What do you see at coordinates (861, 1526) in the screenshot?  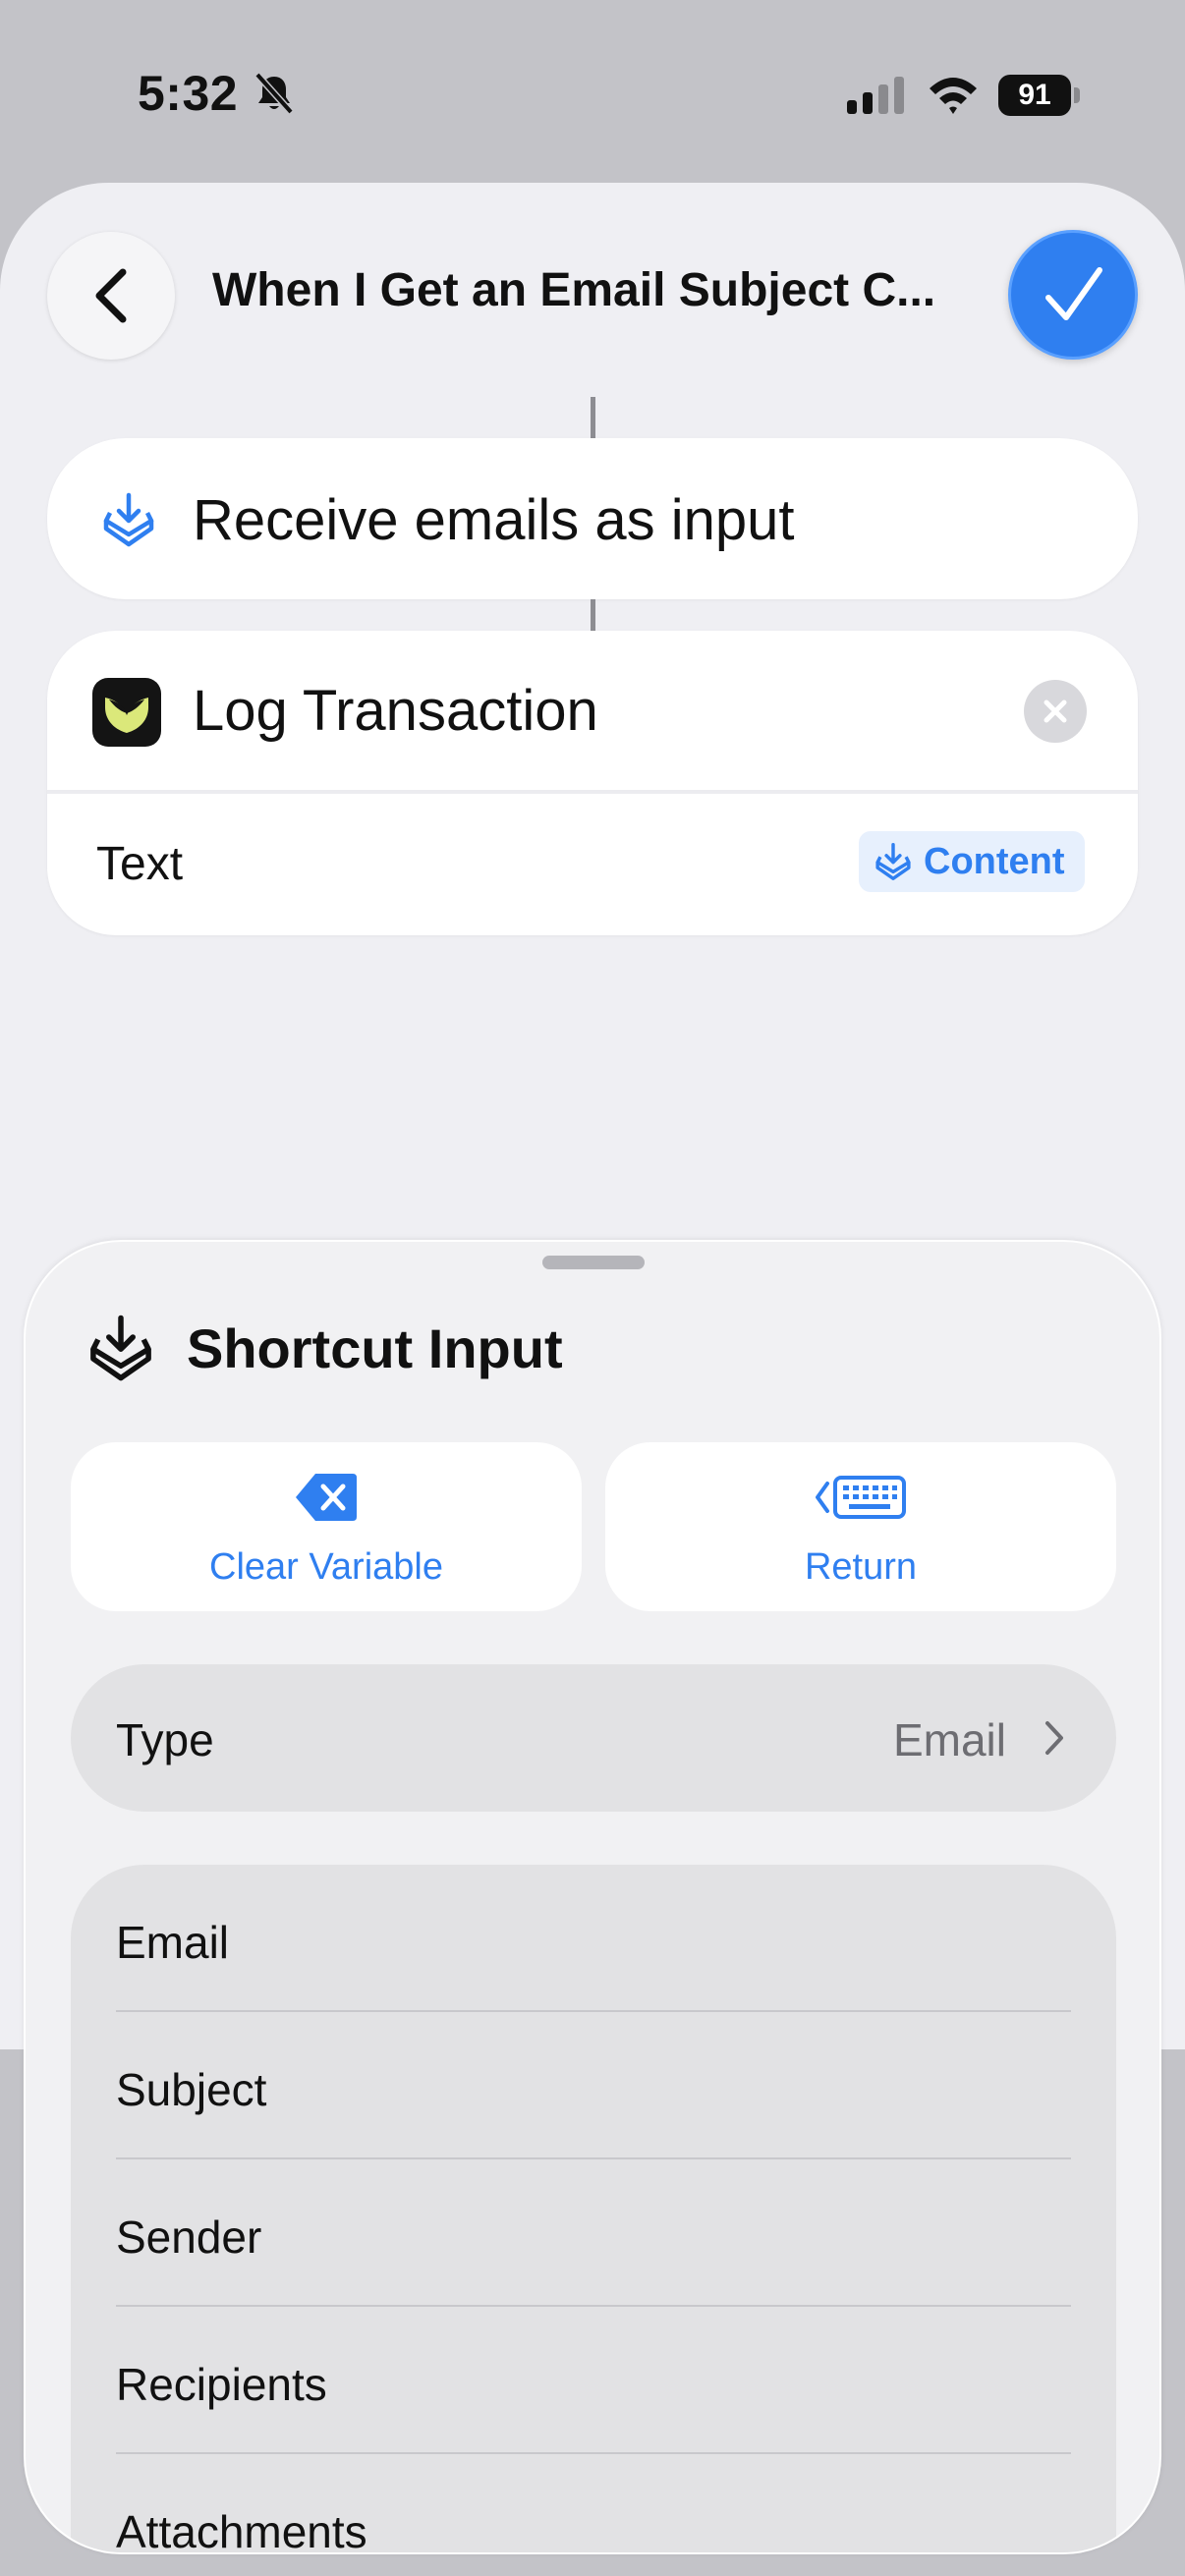 I see `return-button: Return` at bounding box center [861, 1526].